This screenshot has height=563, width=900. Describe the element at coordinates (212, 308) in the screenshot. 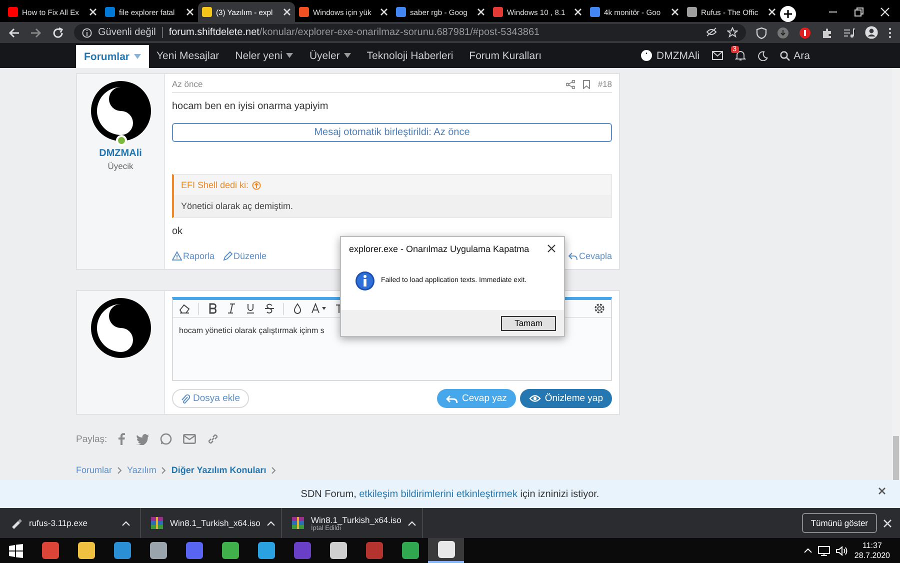

I see `bold-icon` at that location.